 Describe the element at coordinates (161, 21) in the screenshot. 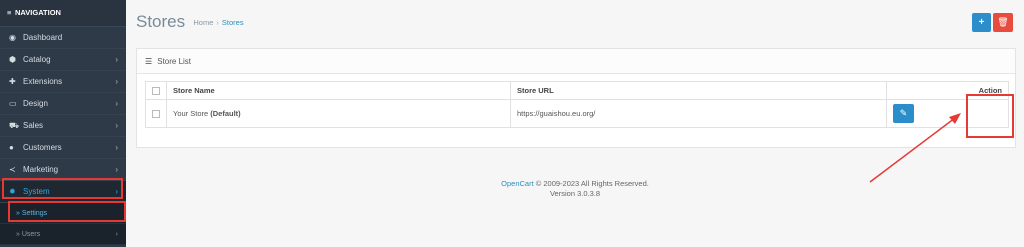

I see `page-title: Stores` at that location.